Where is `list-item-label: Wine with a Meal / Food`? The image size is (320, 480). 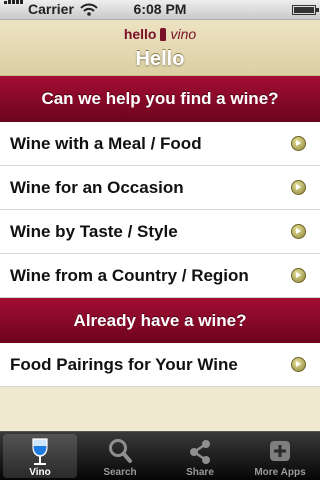 list-item-label: Wine with a Meal / Food is located at coordinates (106, 143).